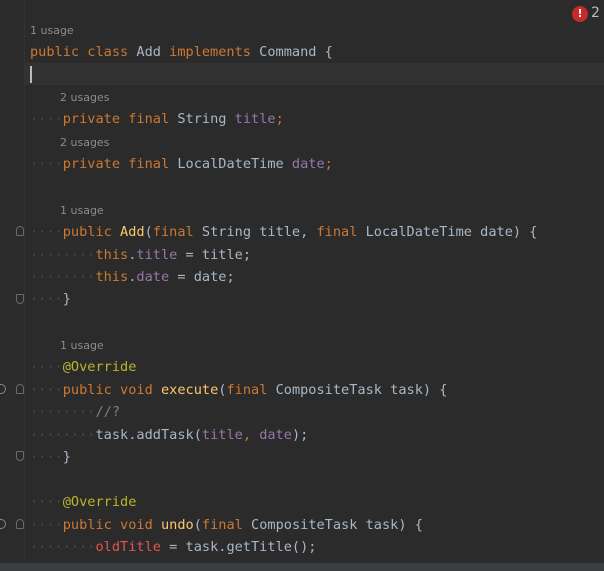 Image resolution: width=604 pixels, height=571 pixels. Describe the element at coordinates (189, 390) in the screenshot. I see `token: execute` at that location.